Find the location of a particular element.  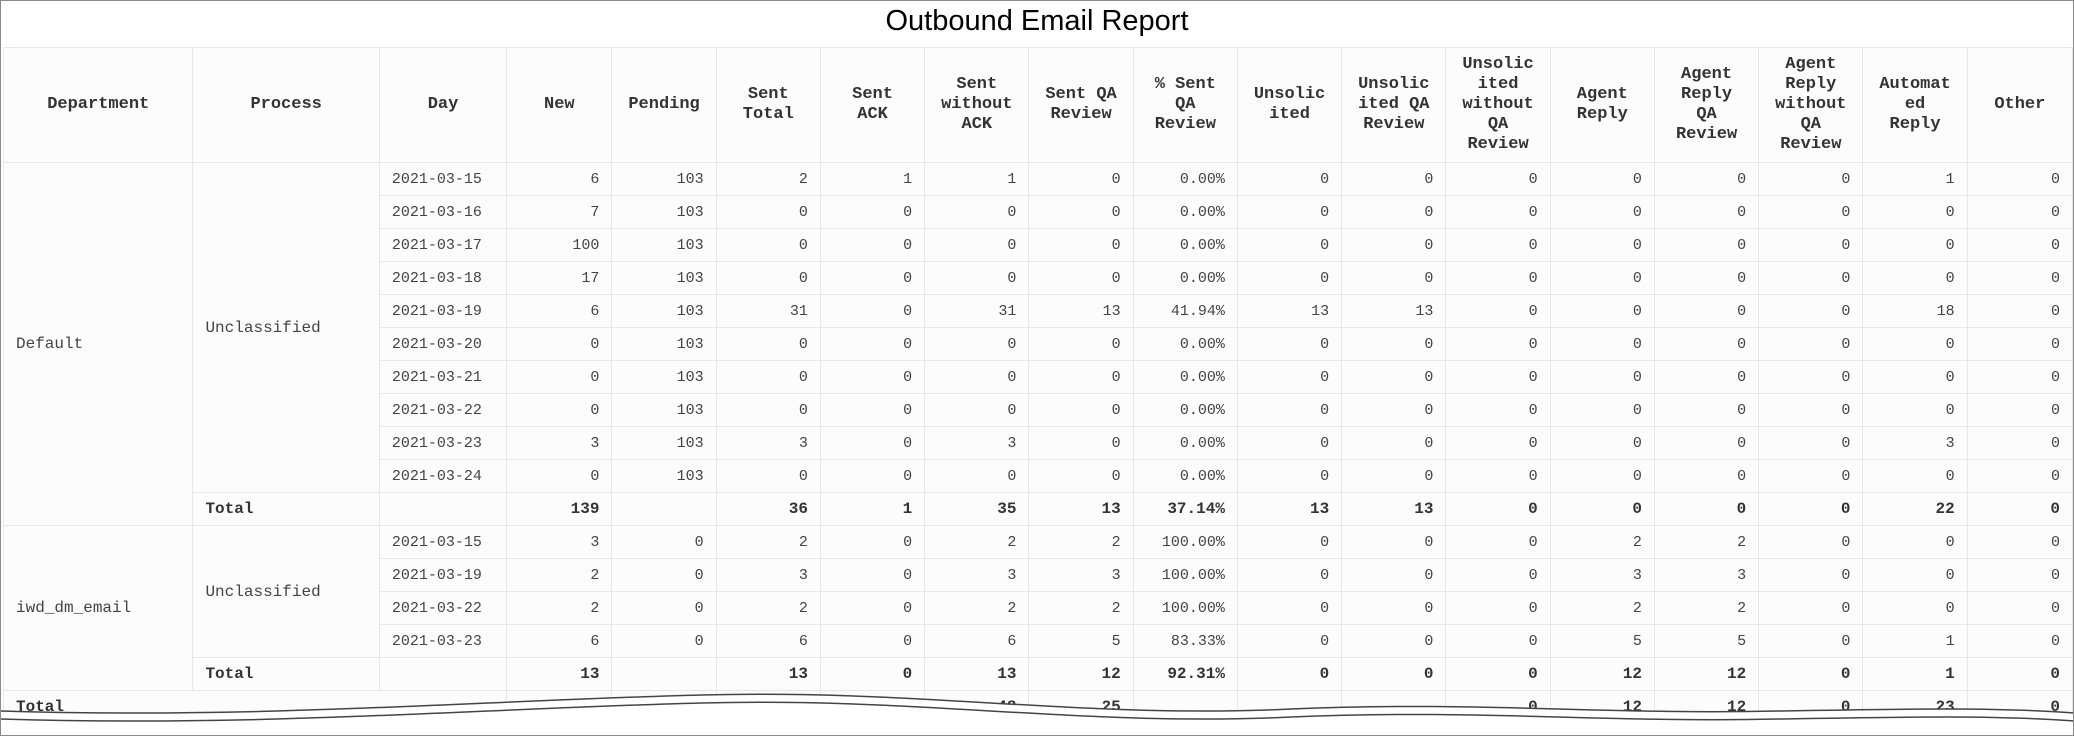

column-header-line: Department is located at coordinates (98, 104).